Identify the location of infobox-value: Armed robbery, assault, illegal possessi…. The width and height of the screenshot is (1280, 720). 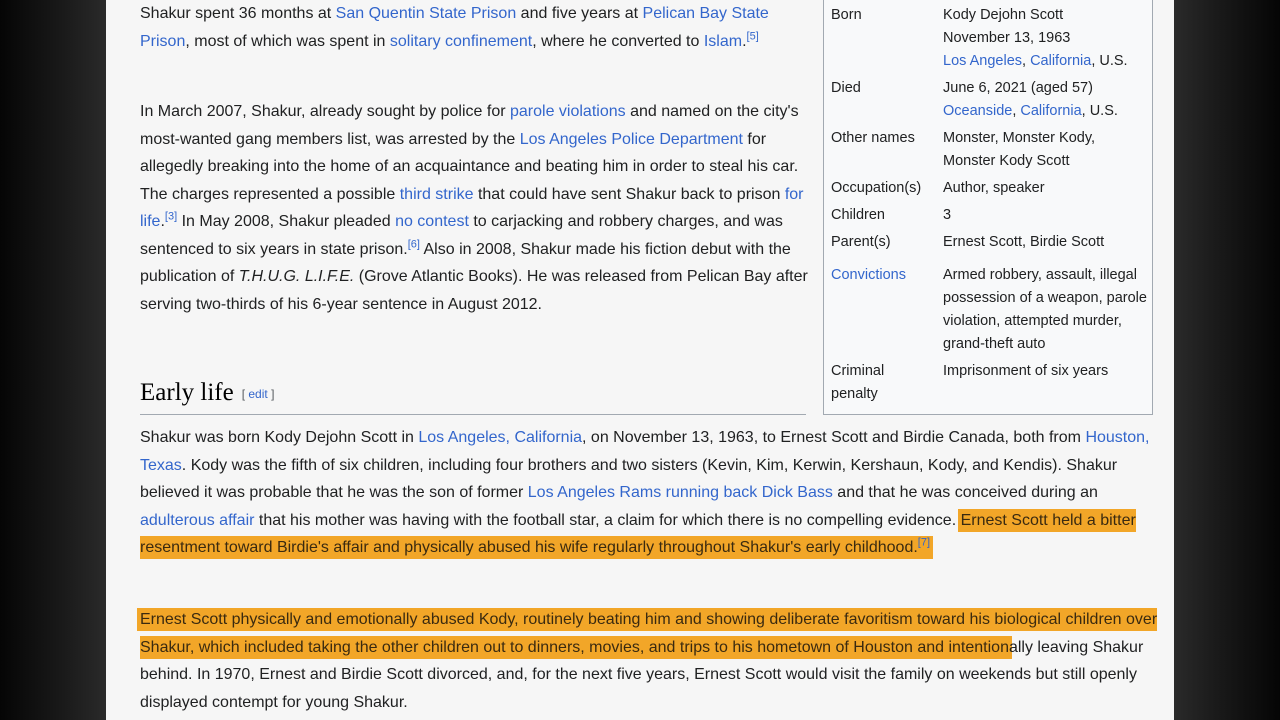
(1045, 309).